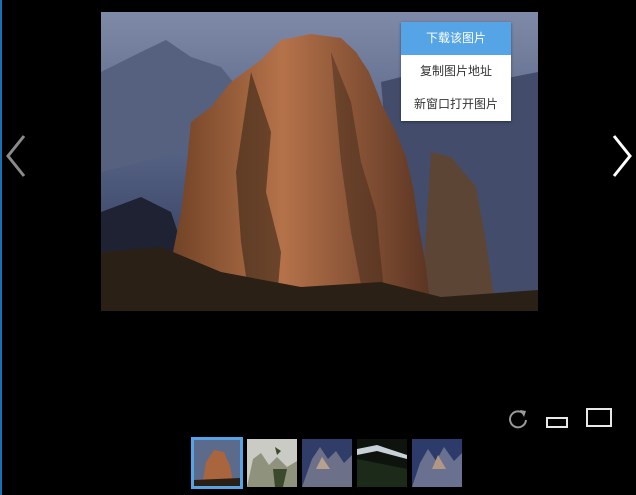 This screenshot has height=495, width=636. Describe the element at coordinates (1, 247) in the screenshot. I see `window-edge` at that location.